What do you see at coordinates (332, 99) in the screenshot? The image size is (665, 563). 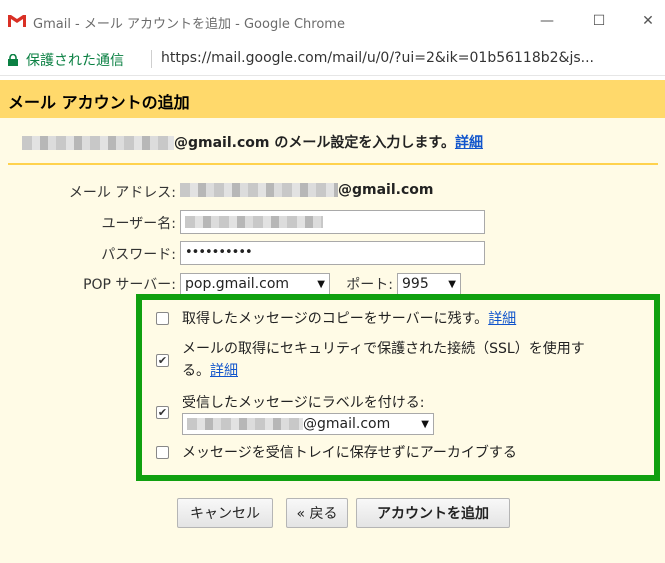 I see `dialog-header: メール アカウントの追加` at bounding box center [332, 99].